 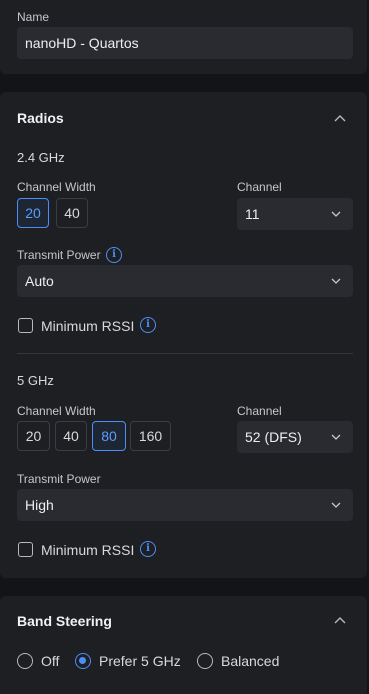 I want to click on band-steering-off-label: Off, so click(x=50, y=661).